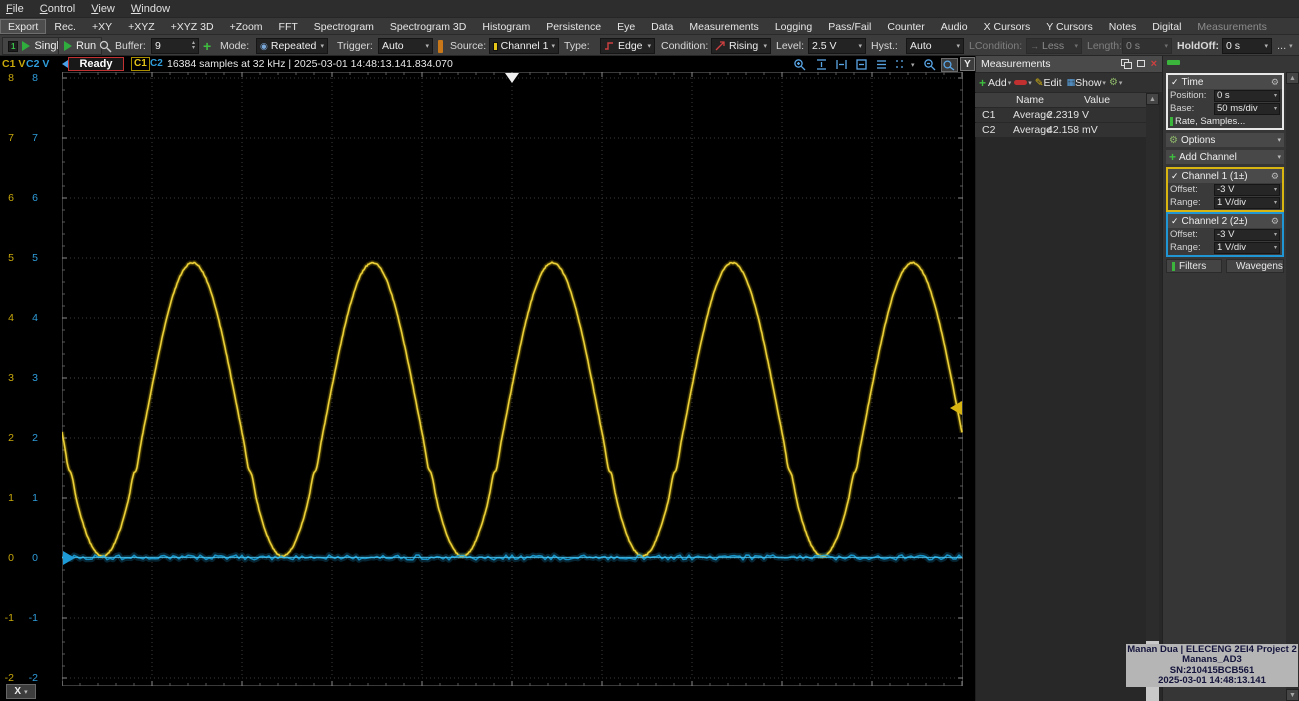 Image resolution: width=1299 pixels, height=701 pixels. What do you see at coordinates (1060, 130) in the screenshot?
I see `table-row: C2 Average 42.158 mV` at bounding box center [1060, 130].